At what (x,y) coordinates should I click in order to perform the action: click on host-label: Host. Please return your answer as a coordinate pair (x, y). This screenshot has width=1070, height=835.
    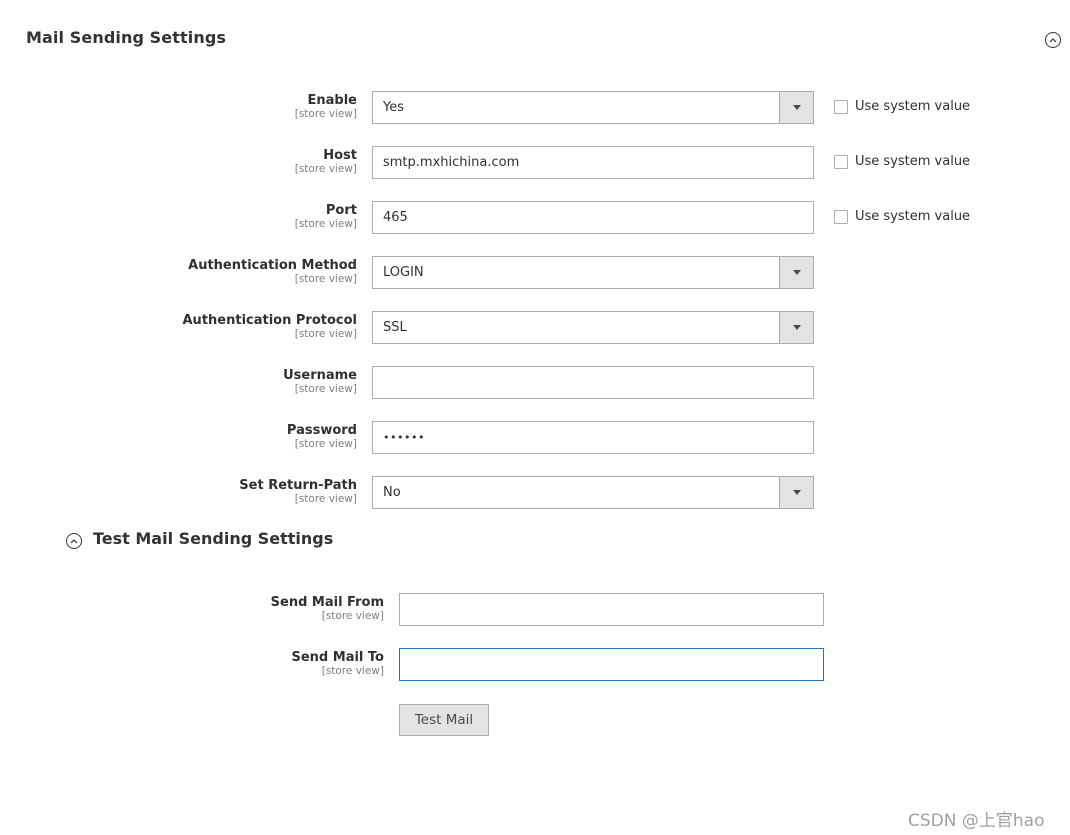
    Looking at the image, I should click on (340, 155).